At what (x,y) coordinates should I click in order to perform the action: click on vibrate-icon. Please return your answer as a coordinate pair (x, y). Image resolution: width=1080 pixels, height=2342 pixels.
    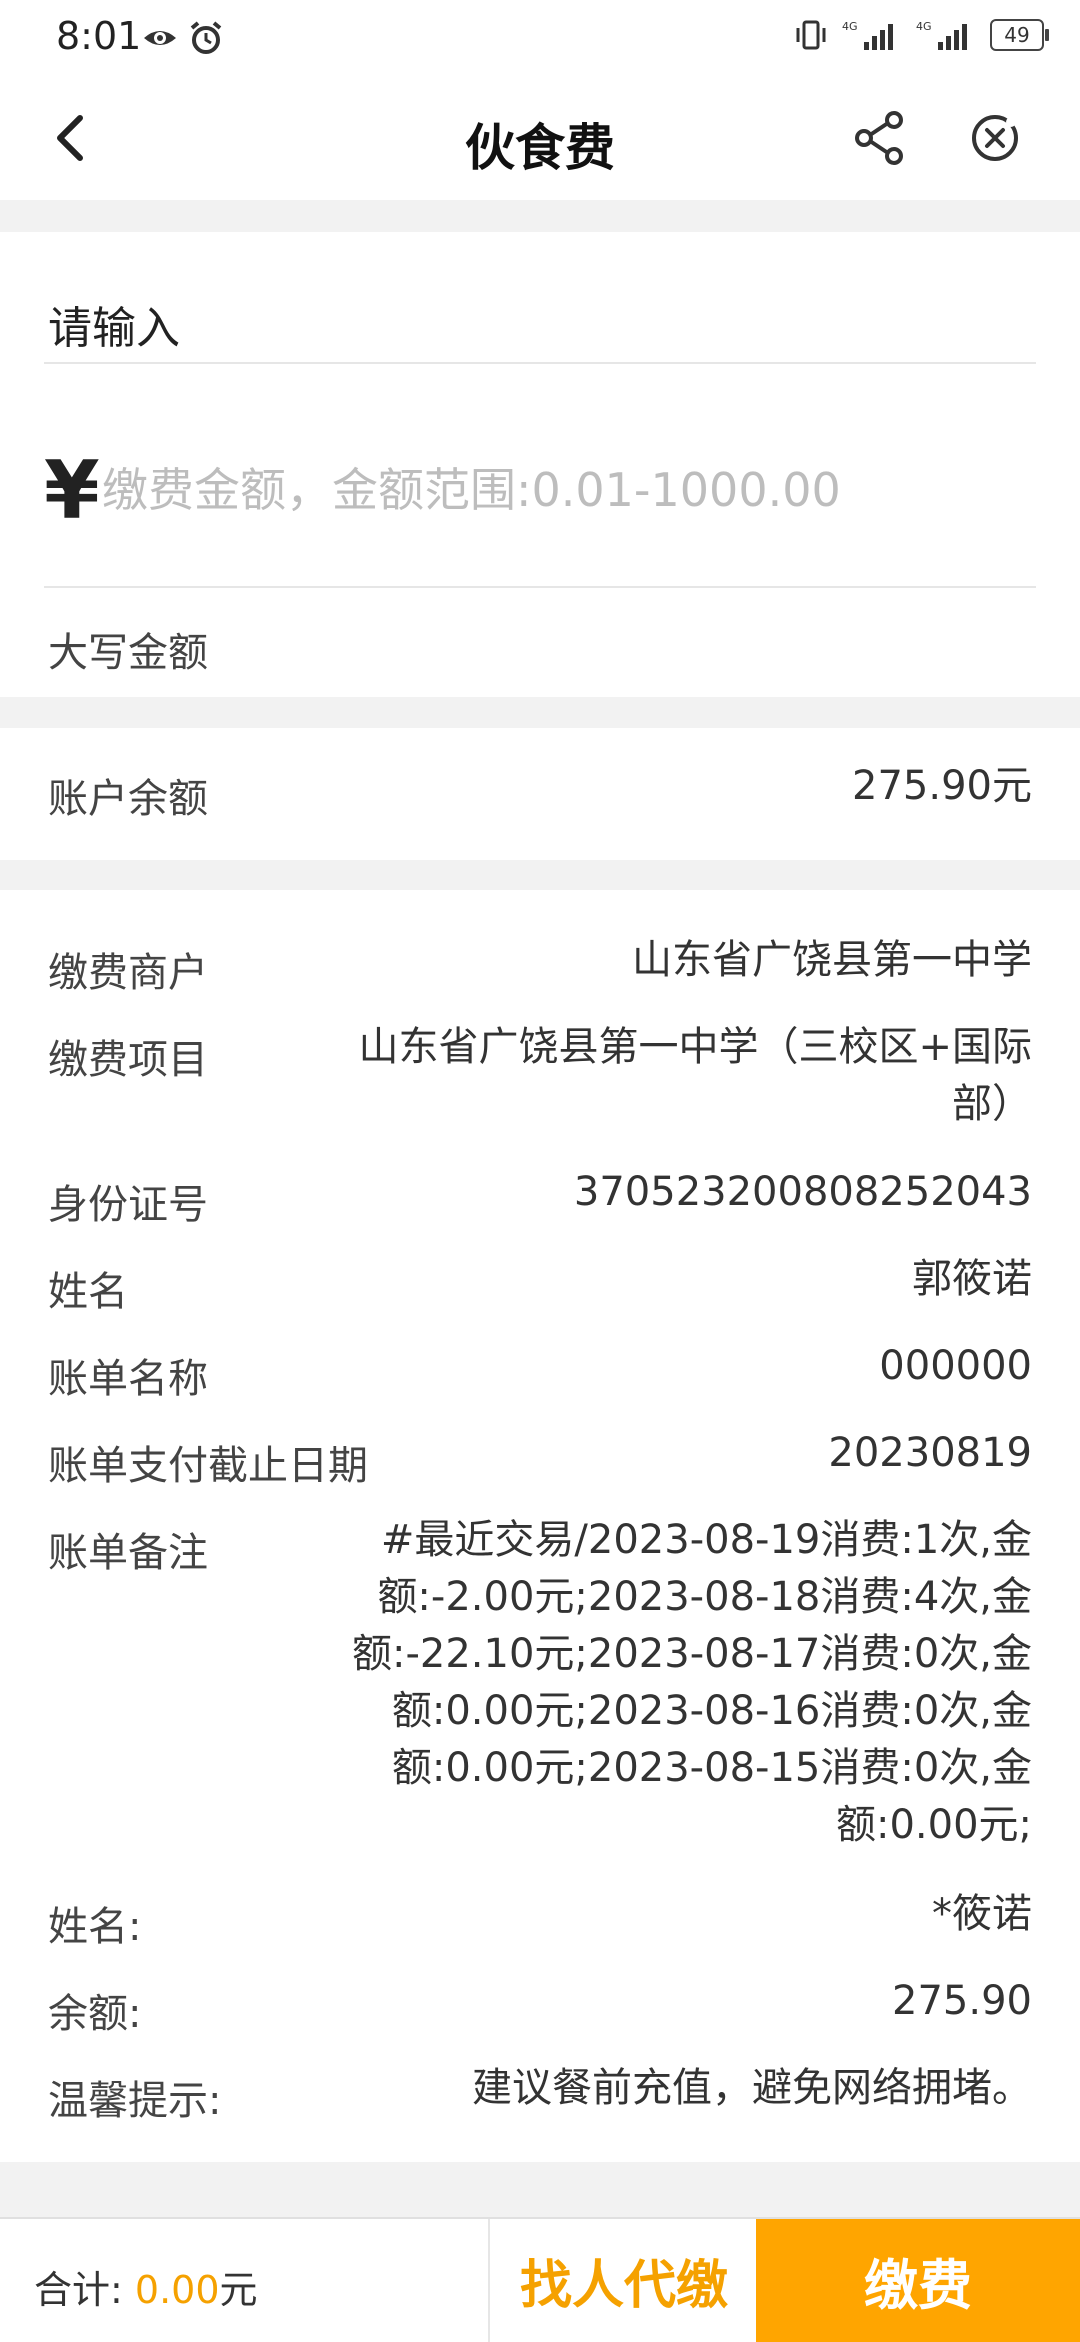
    Looking at the image, I should click on (811, 35).